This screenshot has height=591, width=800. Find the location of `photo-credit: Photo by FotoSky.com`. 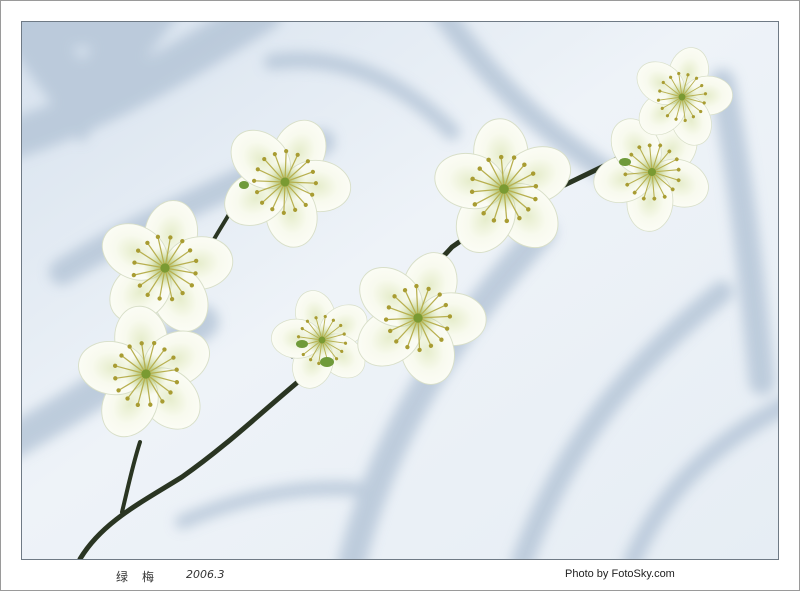

photo-credit: Photo by FotoSky.com is located at coordinates (620, 574).